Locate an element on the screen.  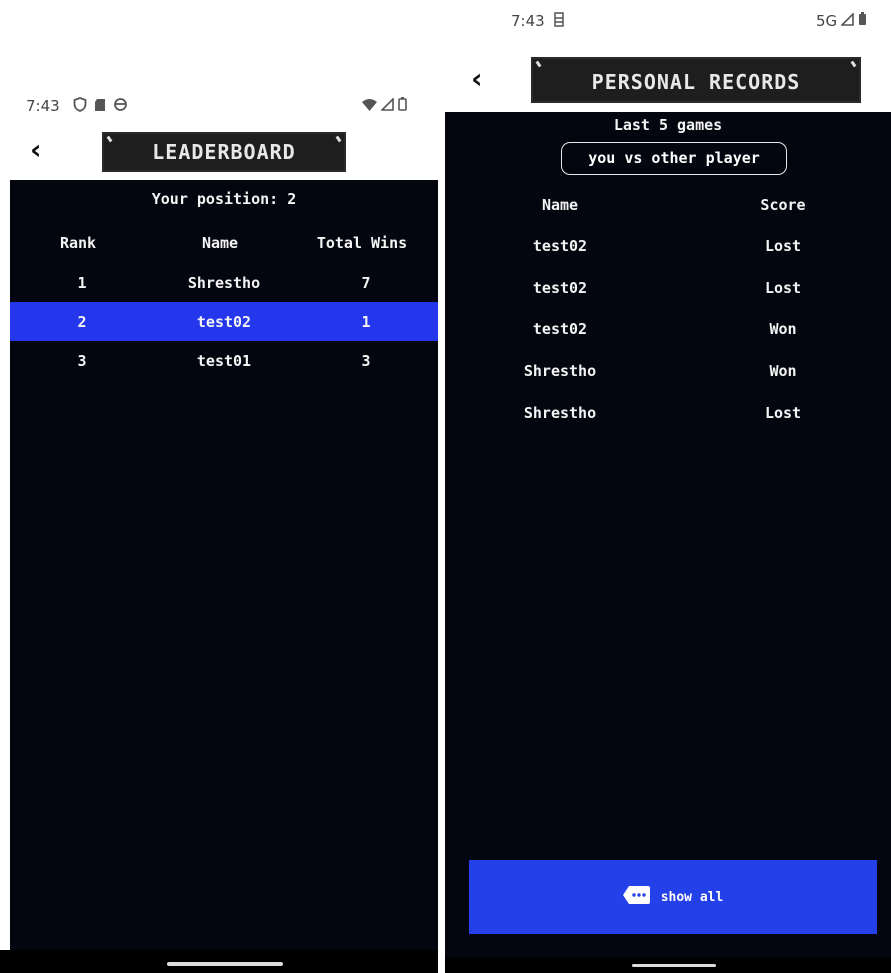
table-header: Name Score is located at coordinates (668, 205).